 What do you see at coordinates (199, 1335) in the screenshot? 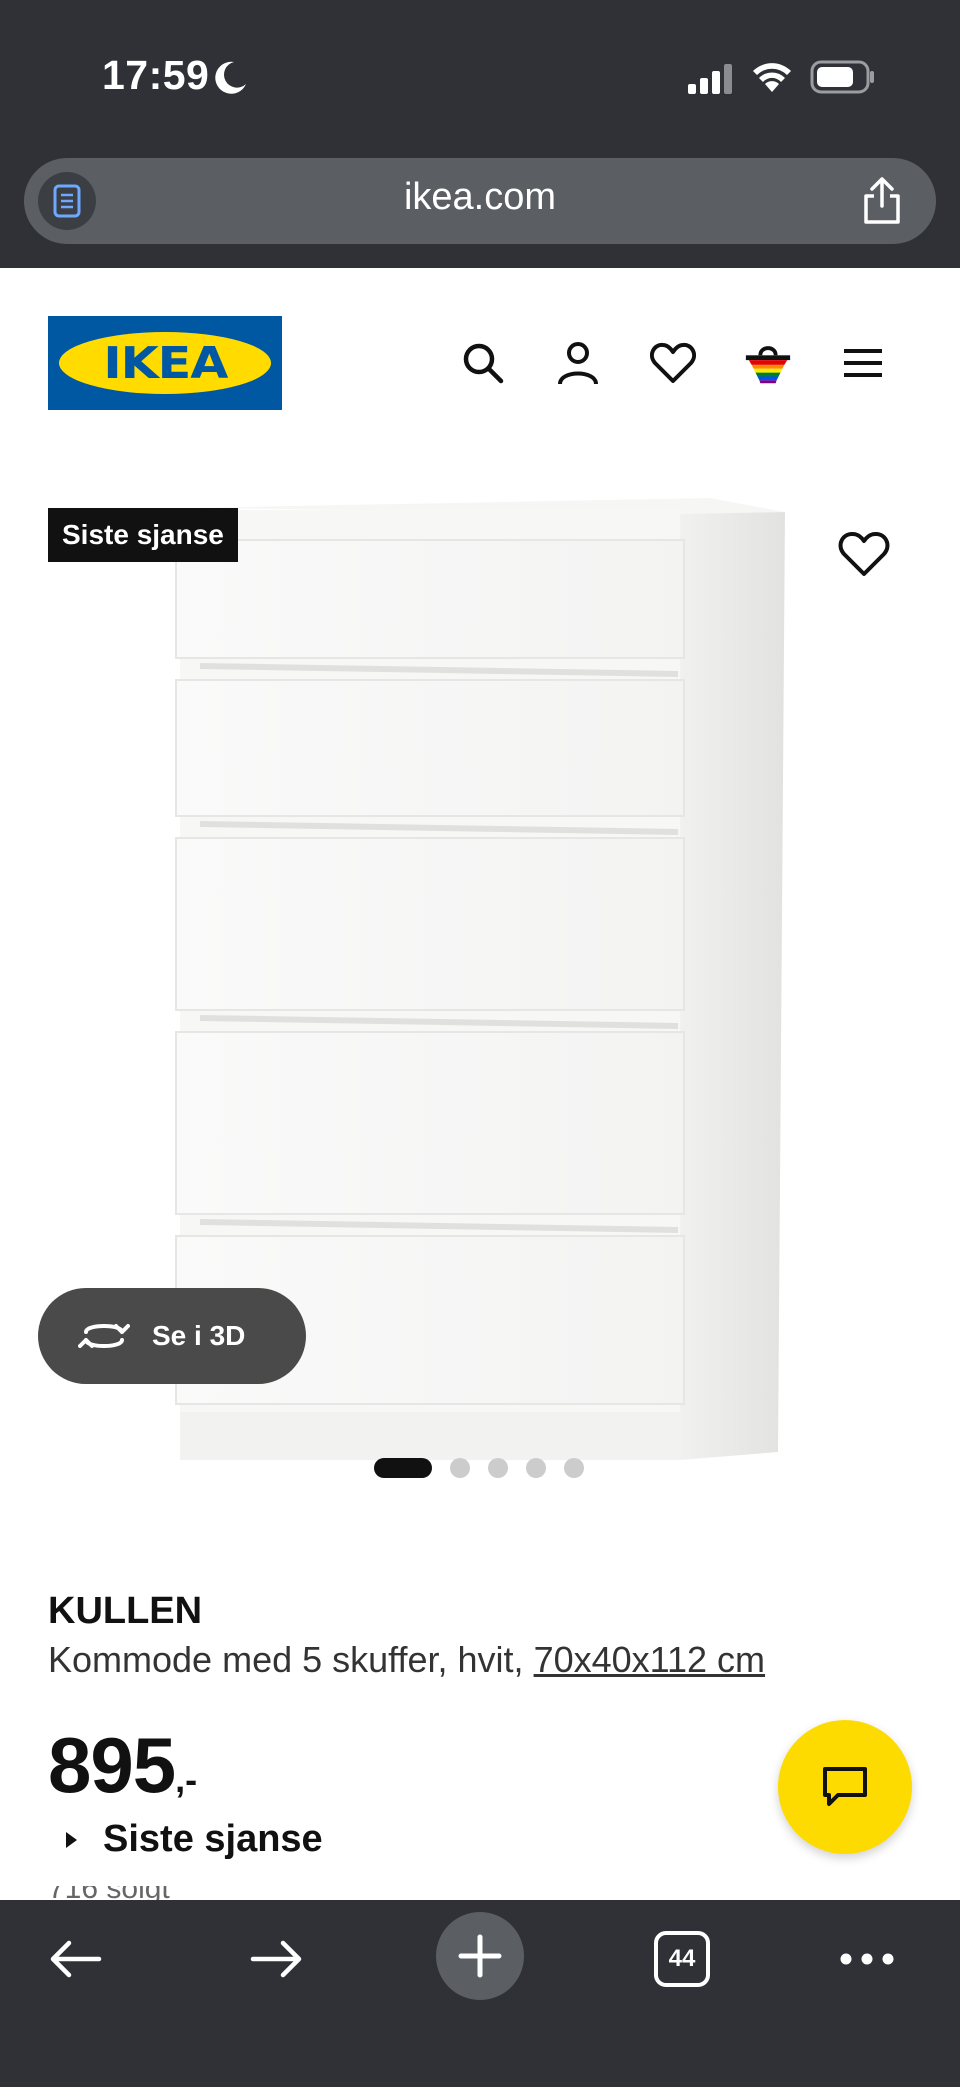
I see `view-in-3d-label: Se i 3D` at bounding box center [199, 1335].